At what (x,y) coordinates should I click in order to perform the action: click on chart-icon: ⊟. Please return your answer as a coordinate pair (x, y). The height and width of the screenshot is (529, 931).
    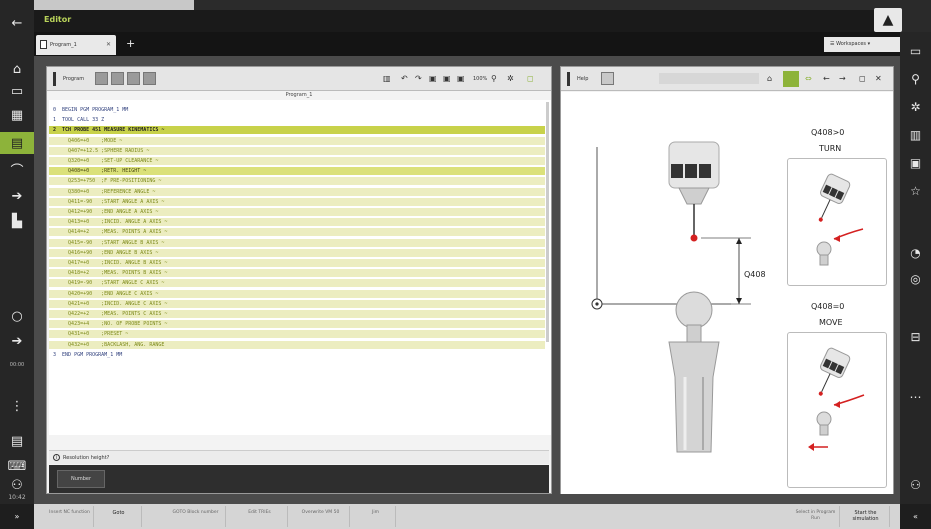
    Looking at the image, I should click on (915, 337).